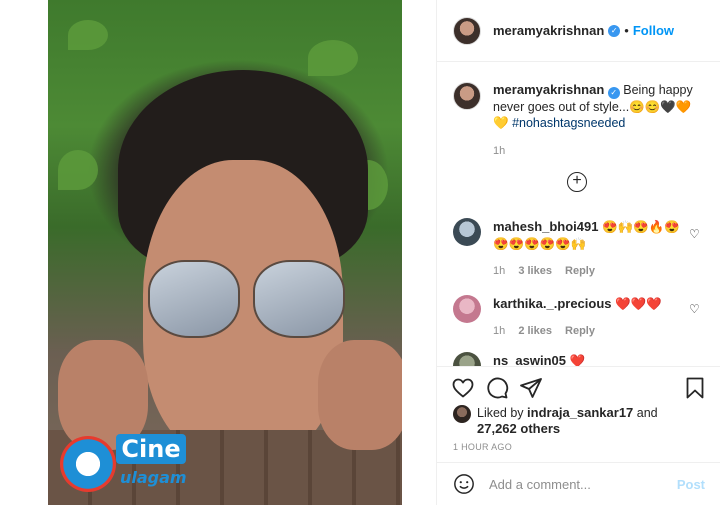  What do you see at coordinates (518, 428) in the screenshot?
I see `likes-count: 27,262 others` at bounding box center [518, 428].